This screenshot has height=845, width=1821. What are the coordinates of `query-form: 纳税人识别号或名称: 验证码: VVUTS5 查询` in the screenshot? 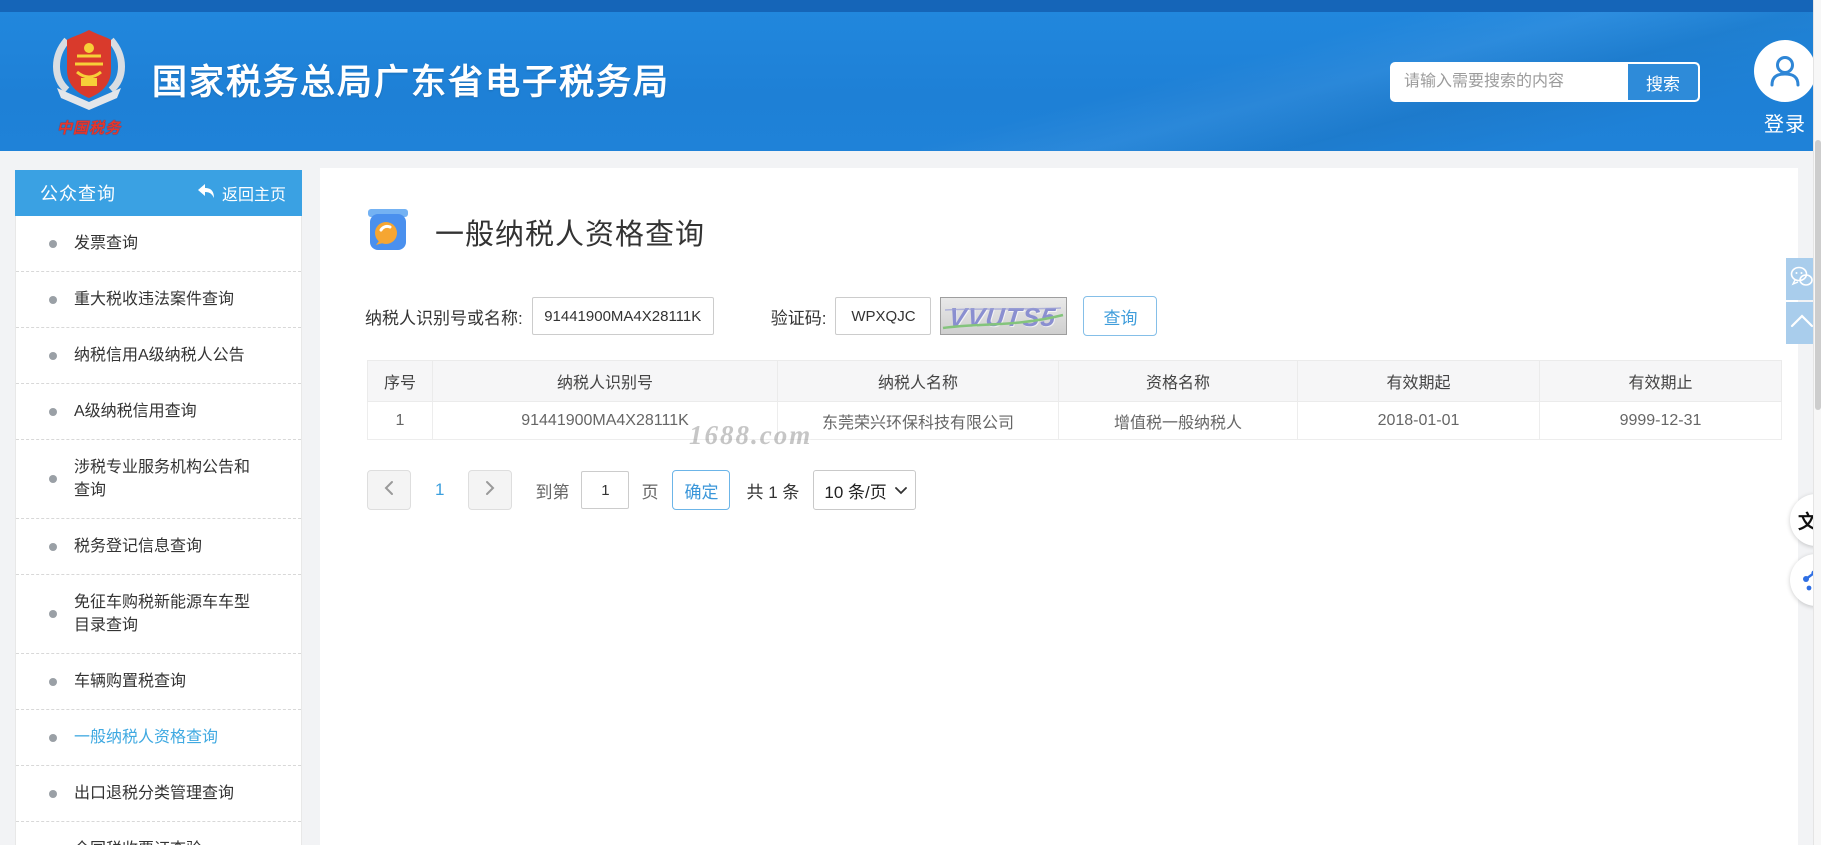 It's located at (1081, 316).